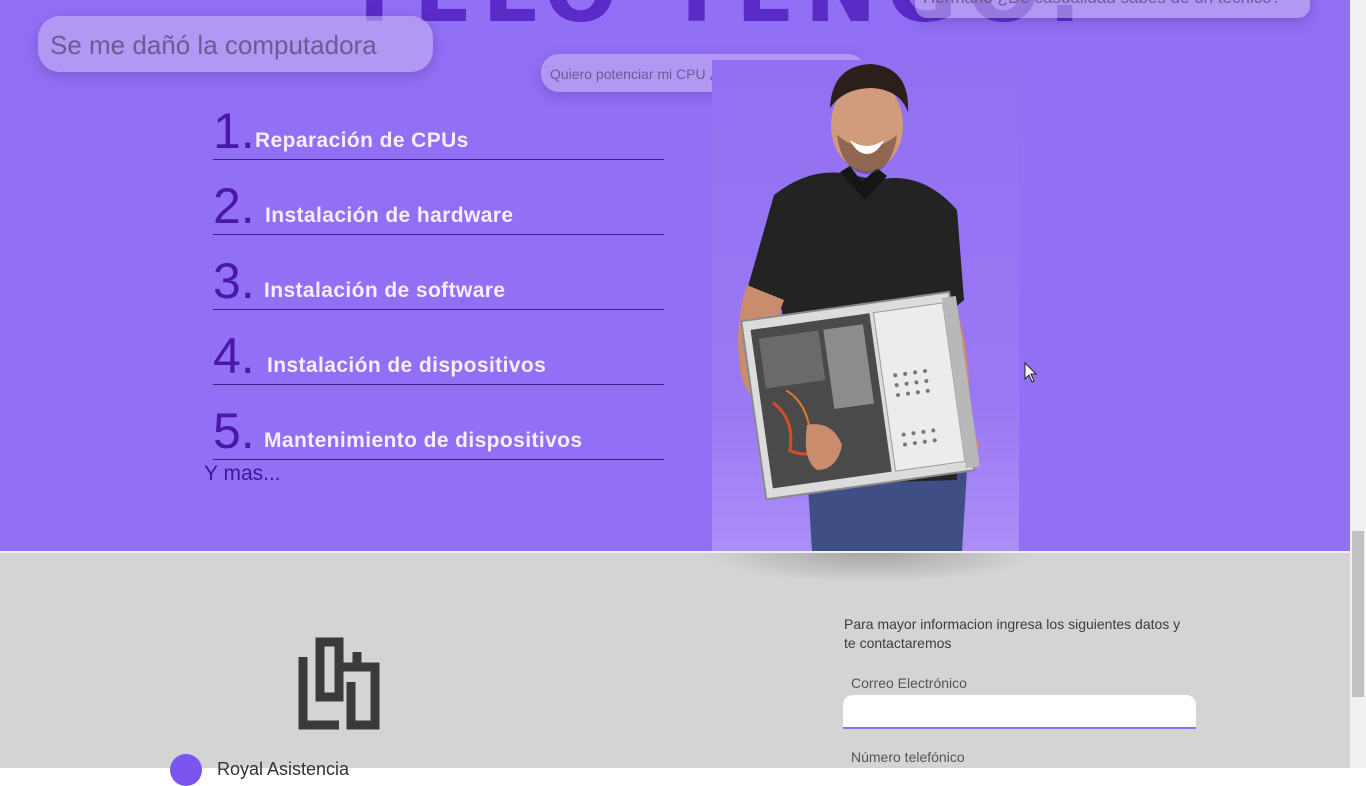 The image size is (1366, 786). What do you see at coordinates (438, 422) in the screenshot?
I see `service-item: 5. Mantenimiento de dispositivos` at bounding box center [438, 422].